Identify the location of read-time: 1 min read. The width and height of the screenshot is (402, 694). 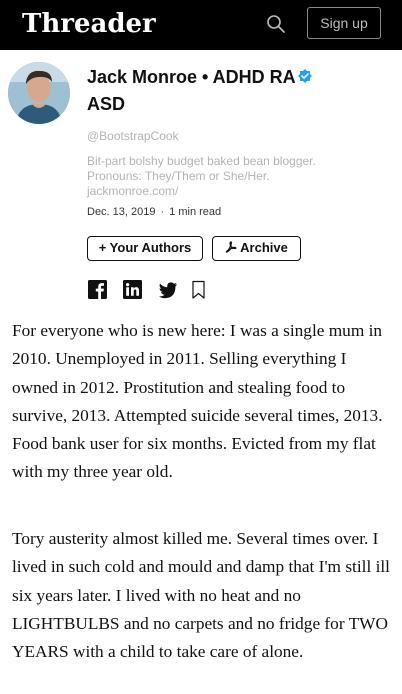
(195, 212).